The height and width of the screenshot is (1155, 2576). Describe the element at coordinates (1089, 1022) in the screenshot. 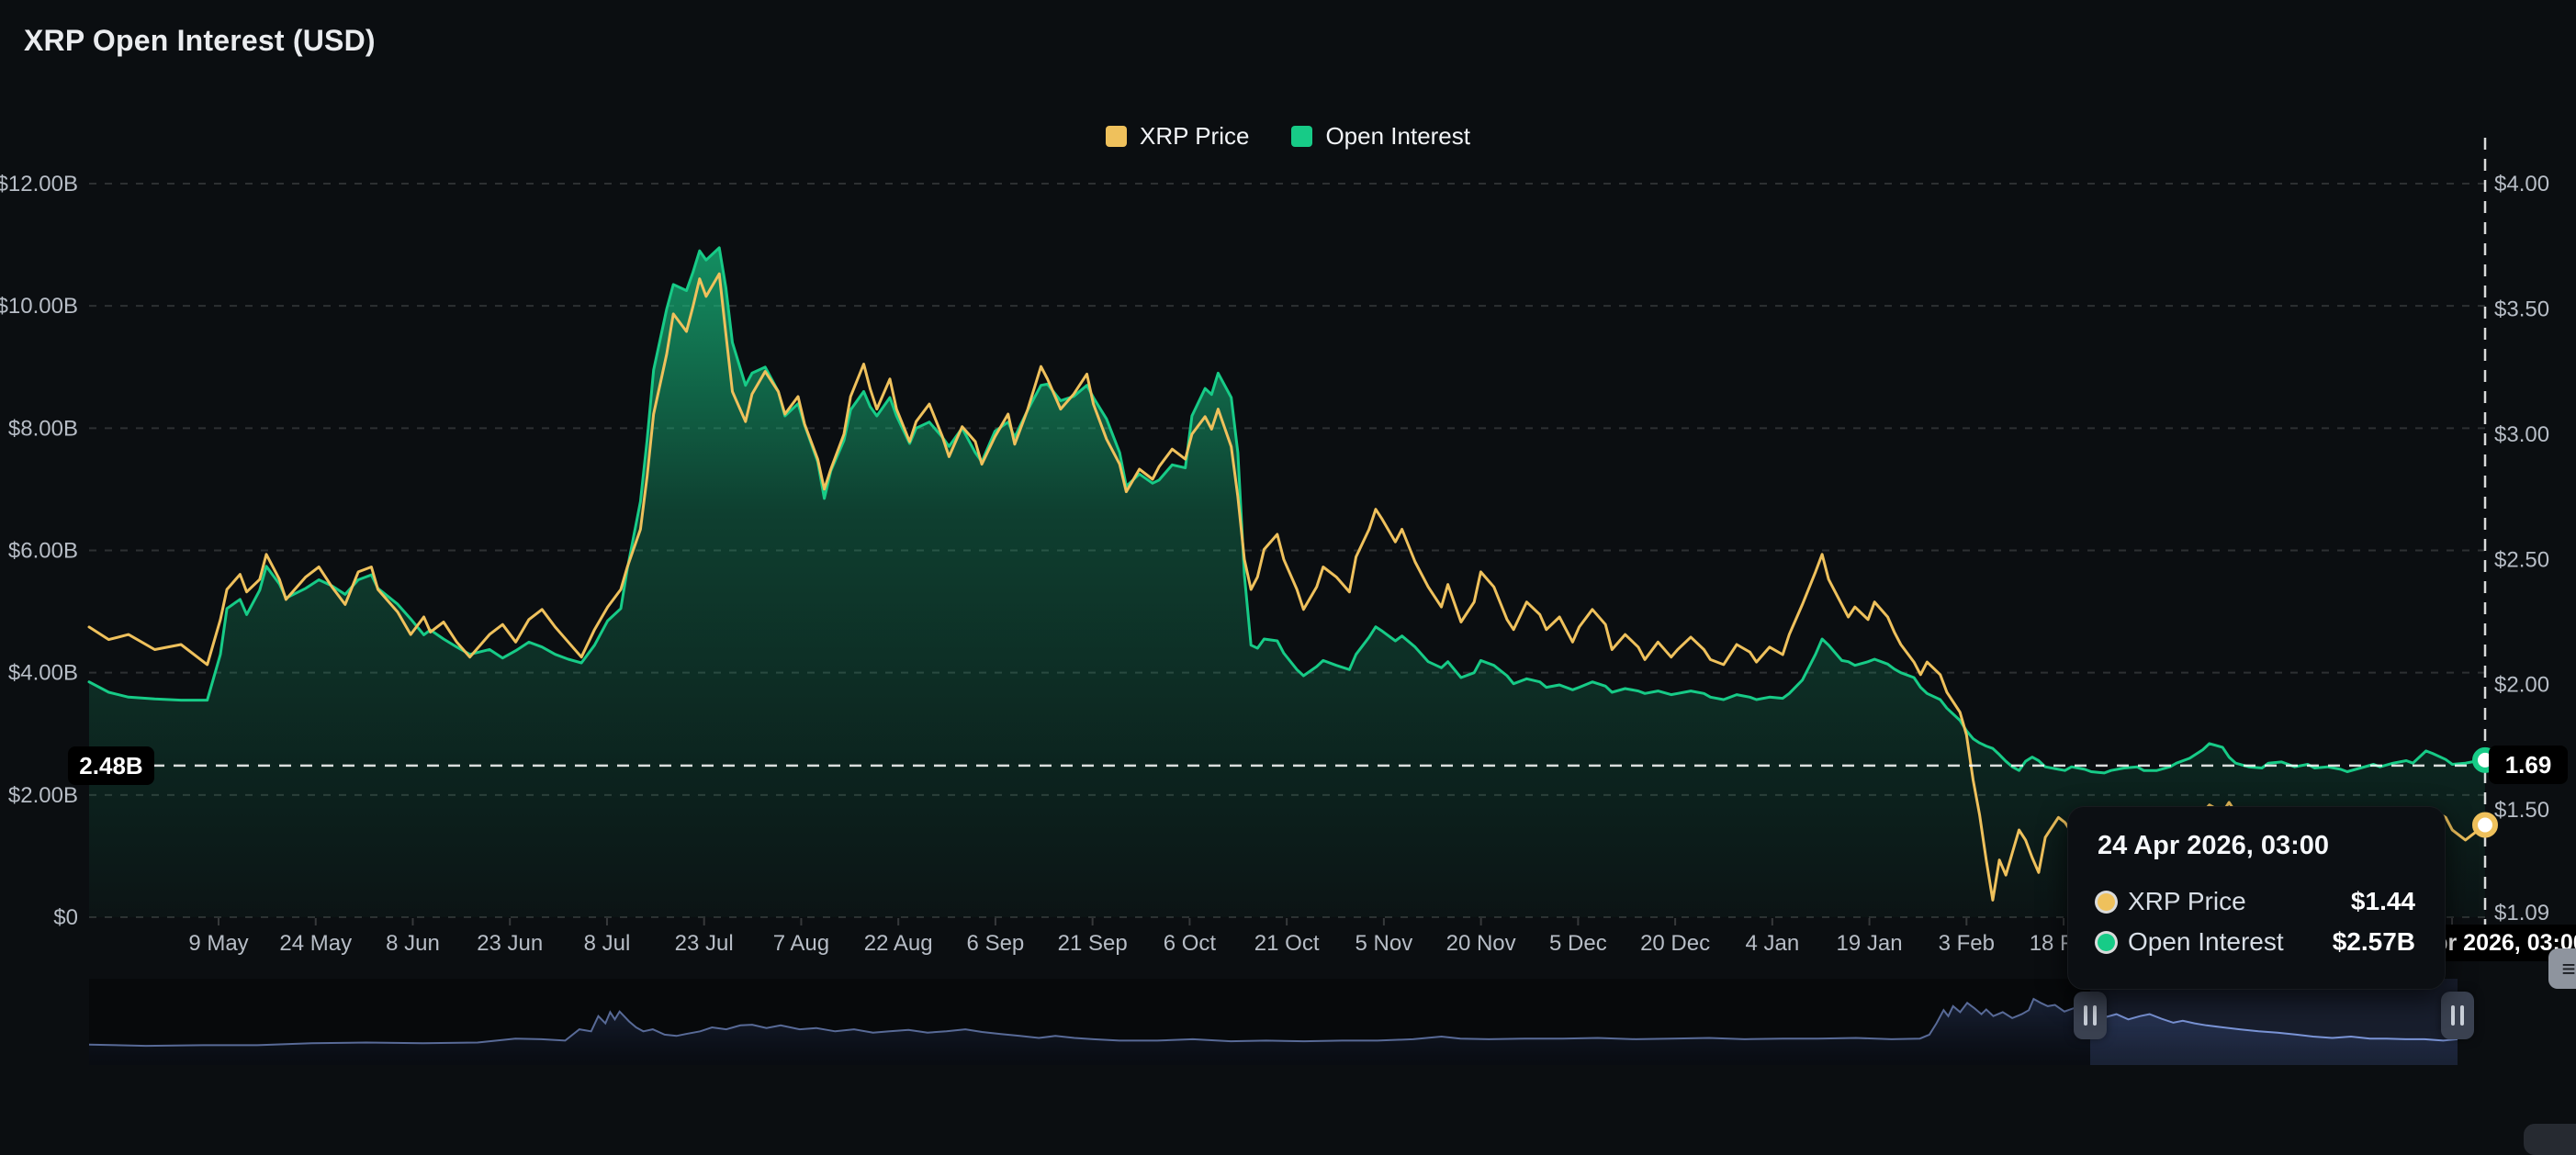

I see `navigator-mask-left` at that location.